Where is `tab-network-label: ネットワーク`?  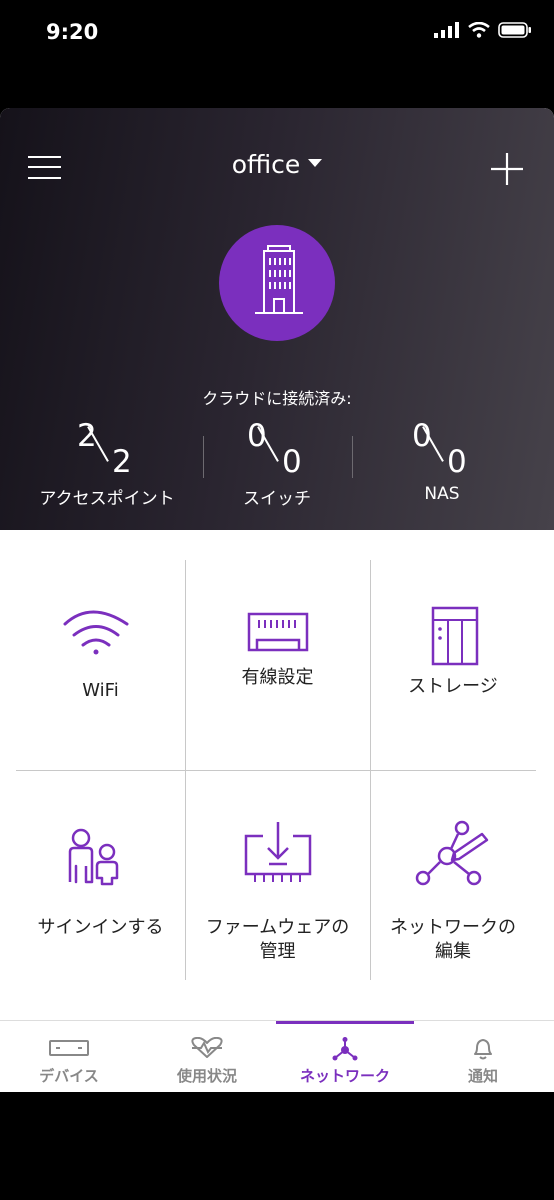
tab-network-label: ネットワーク is located at coordinates (344, 1076).